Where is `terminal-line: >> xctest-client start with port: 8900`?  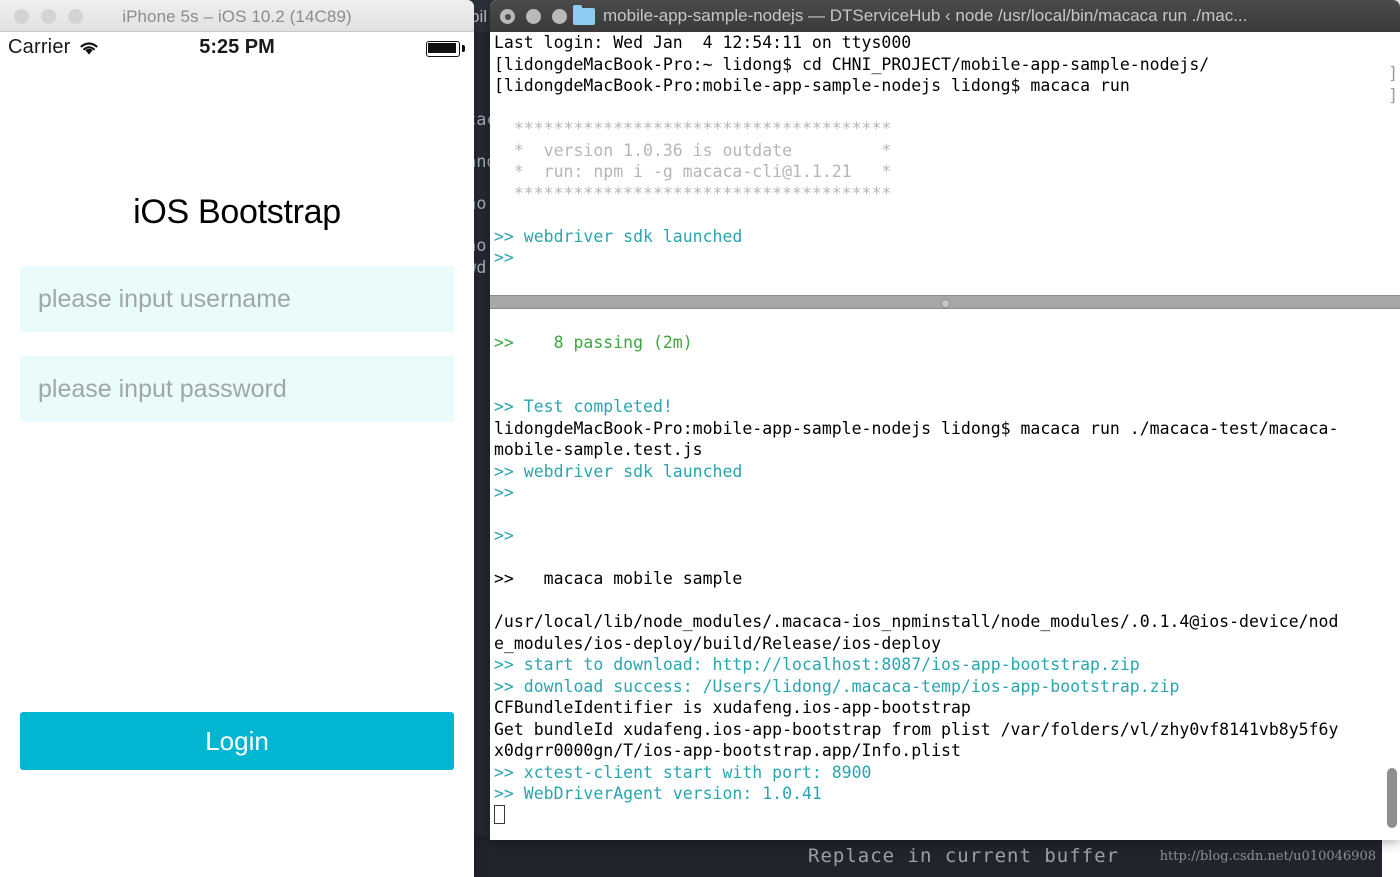
terminal-line: >> xctest-client start with port: 8900 is located at coordinates (683, 772).